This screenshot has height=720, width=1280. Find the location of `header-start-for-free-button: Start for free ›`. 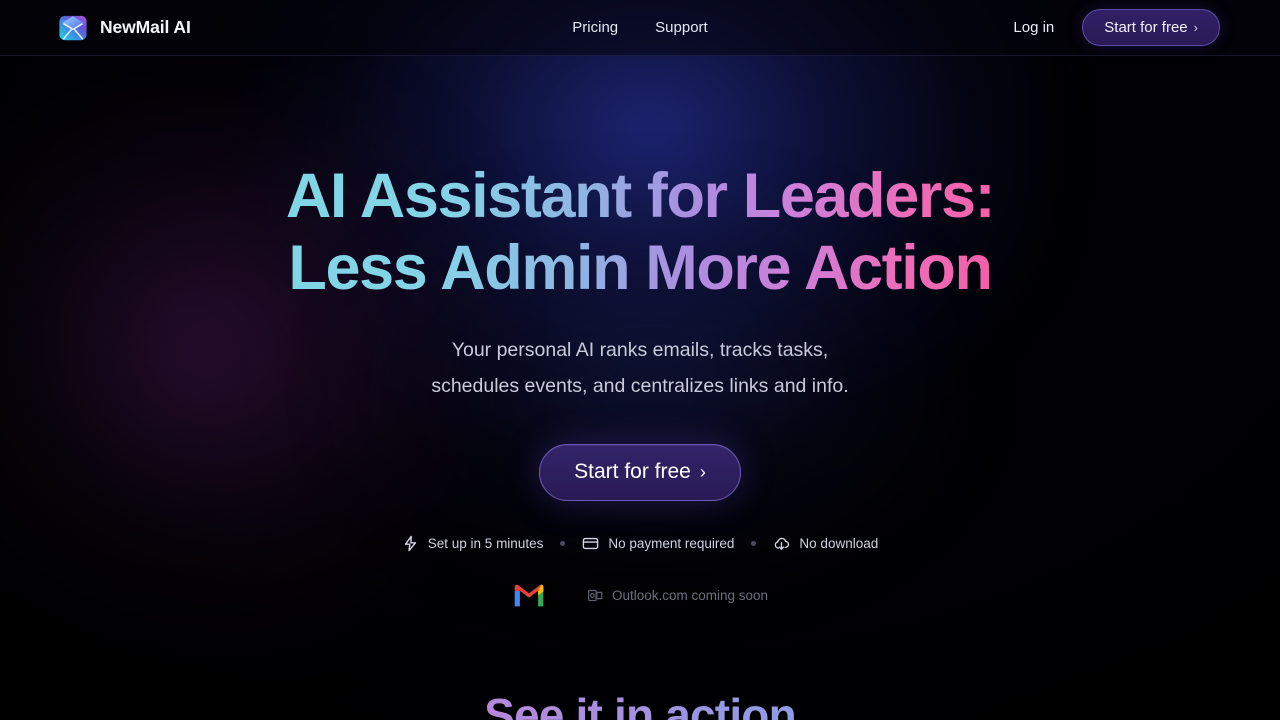

header-start-for-free-button: Start for free › is located at coordinates (1151, 27).